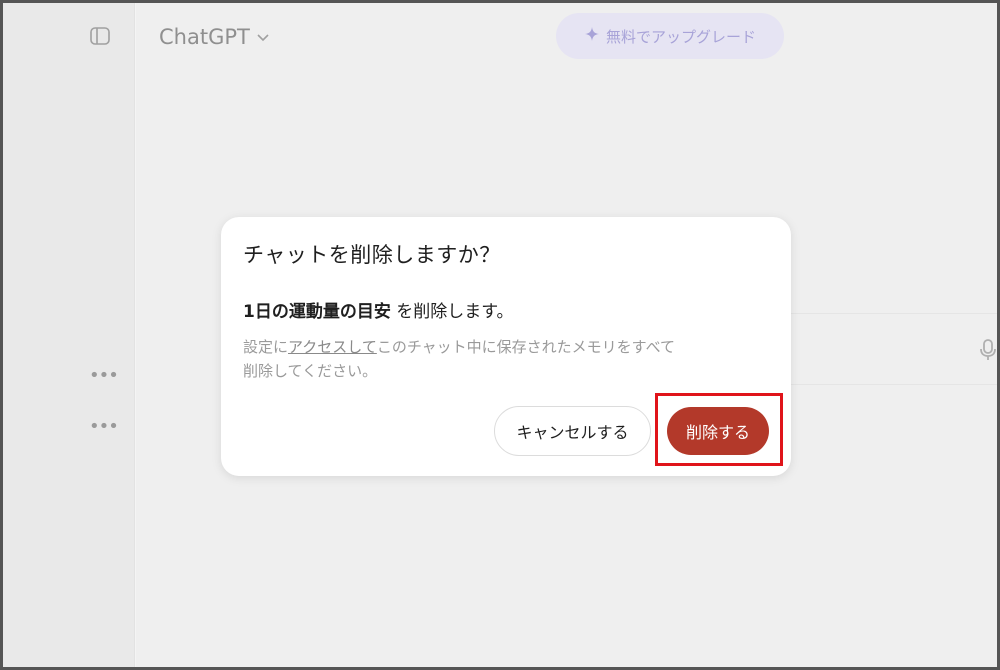 The height and width of the screenshot is (670, 1000). Describe the element at coordinates (100, 36) in the screenshot. I see `sidebar-toggle-icon` at that location.